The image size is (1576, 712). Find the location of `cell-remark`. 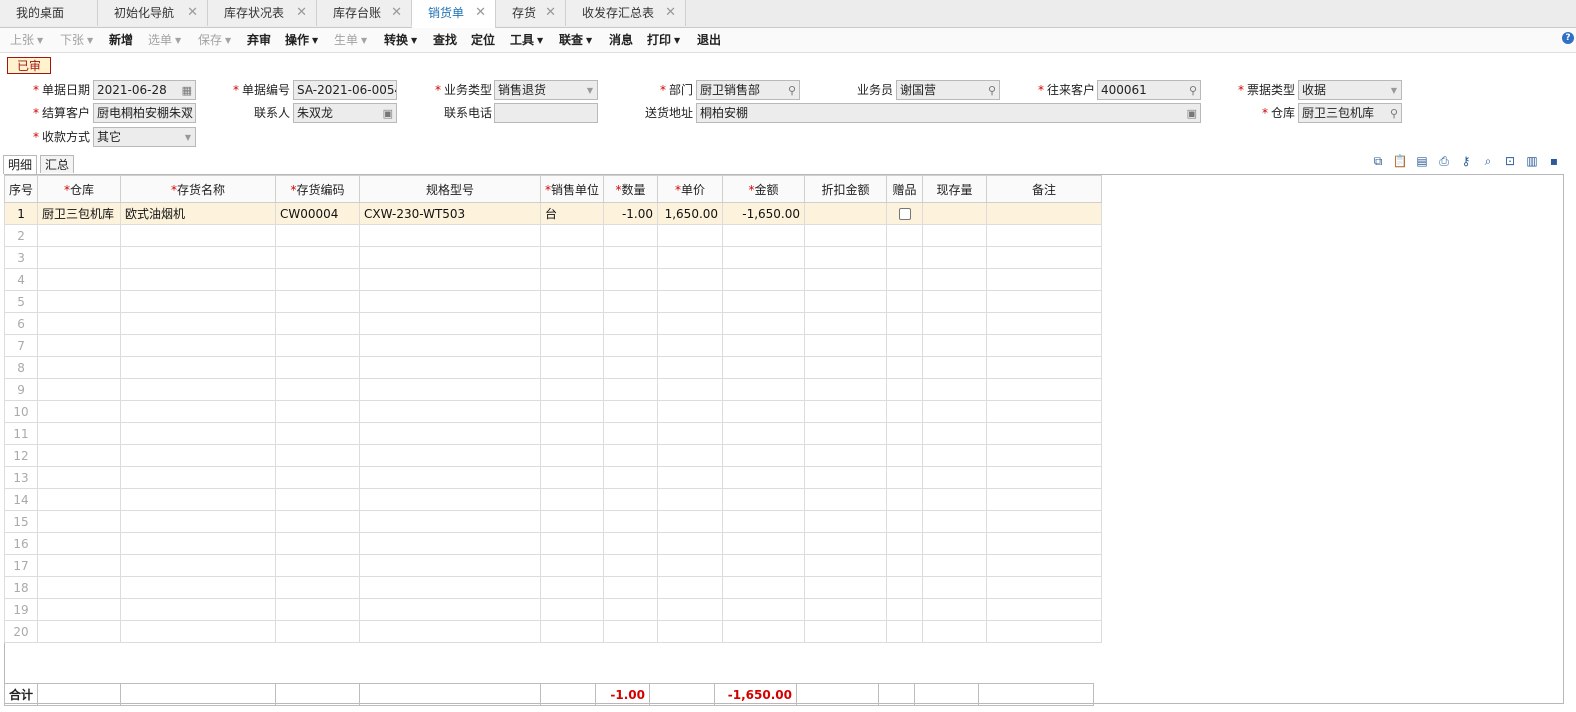

cell-remark is located at coordinates (1044, 213).